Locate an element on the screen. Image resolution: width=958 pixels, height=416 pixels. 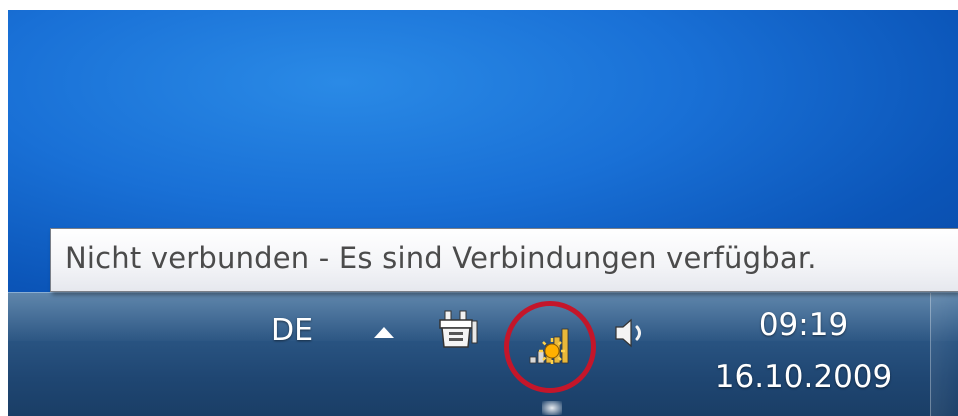
language-indicator: DE is located at coordinates (292, 330).